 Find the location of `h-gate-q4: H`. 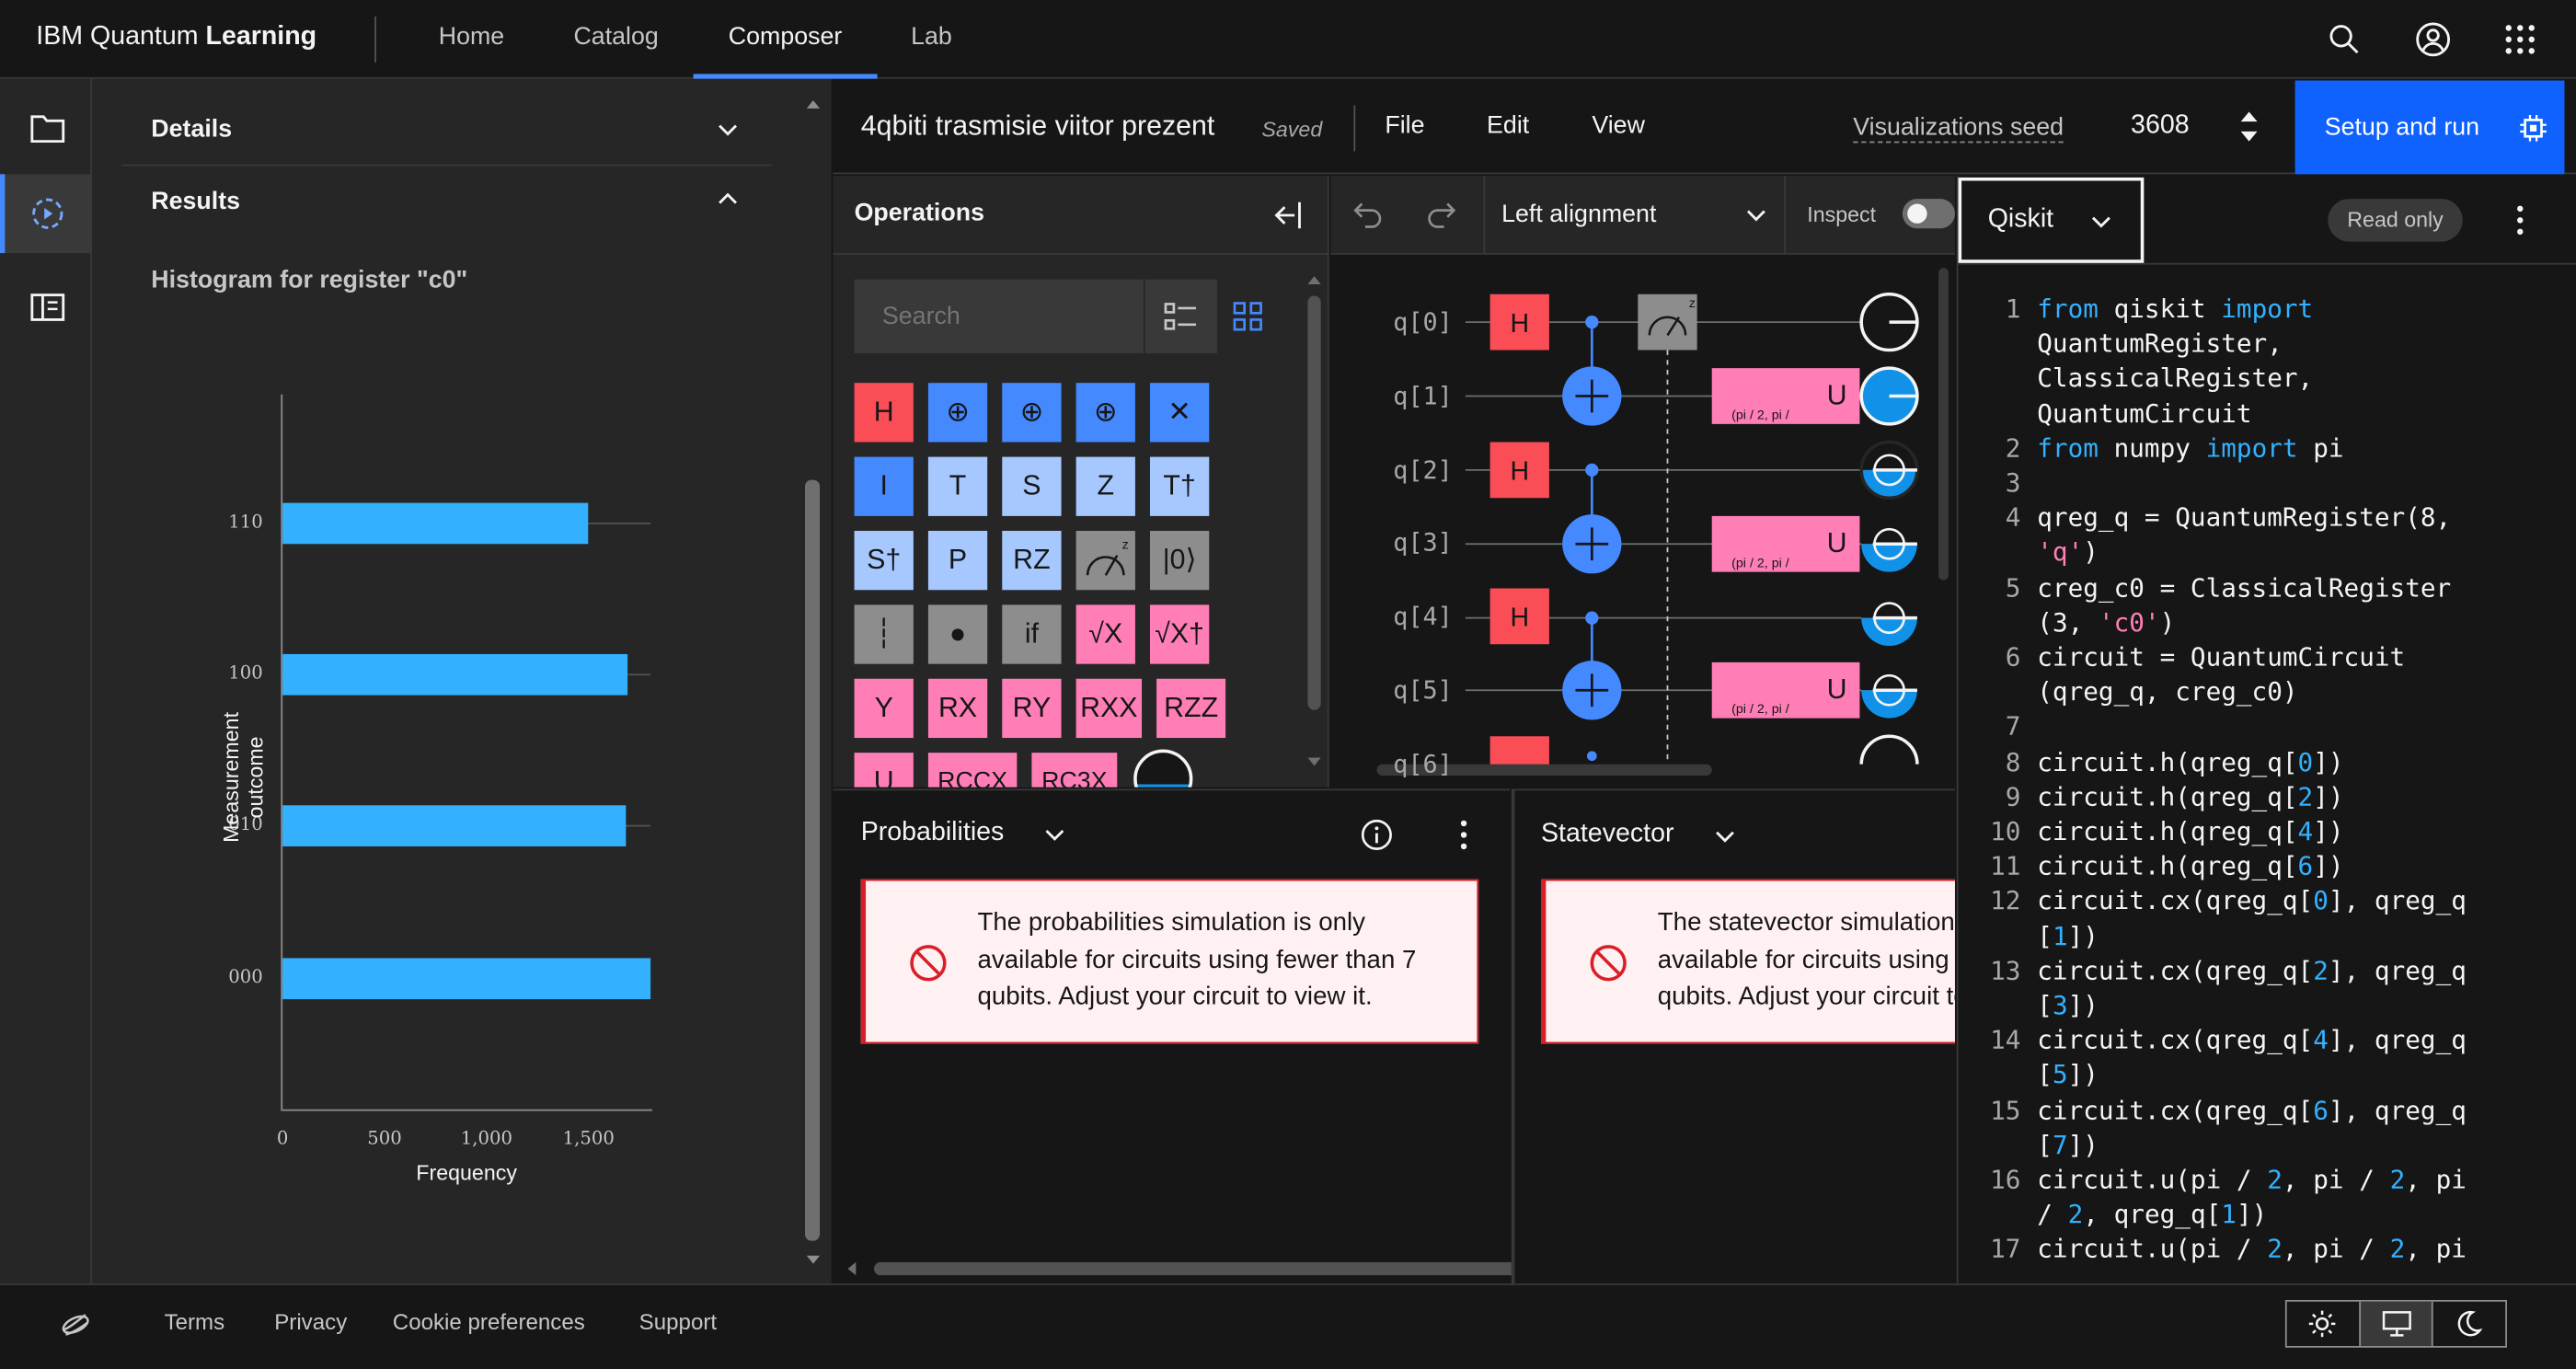

h-gate-q4: H is located at coordinates (1519, 617).